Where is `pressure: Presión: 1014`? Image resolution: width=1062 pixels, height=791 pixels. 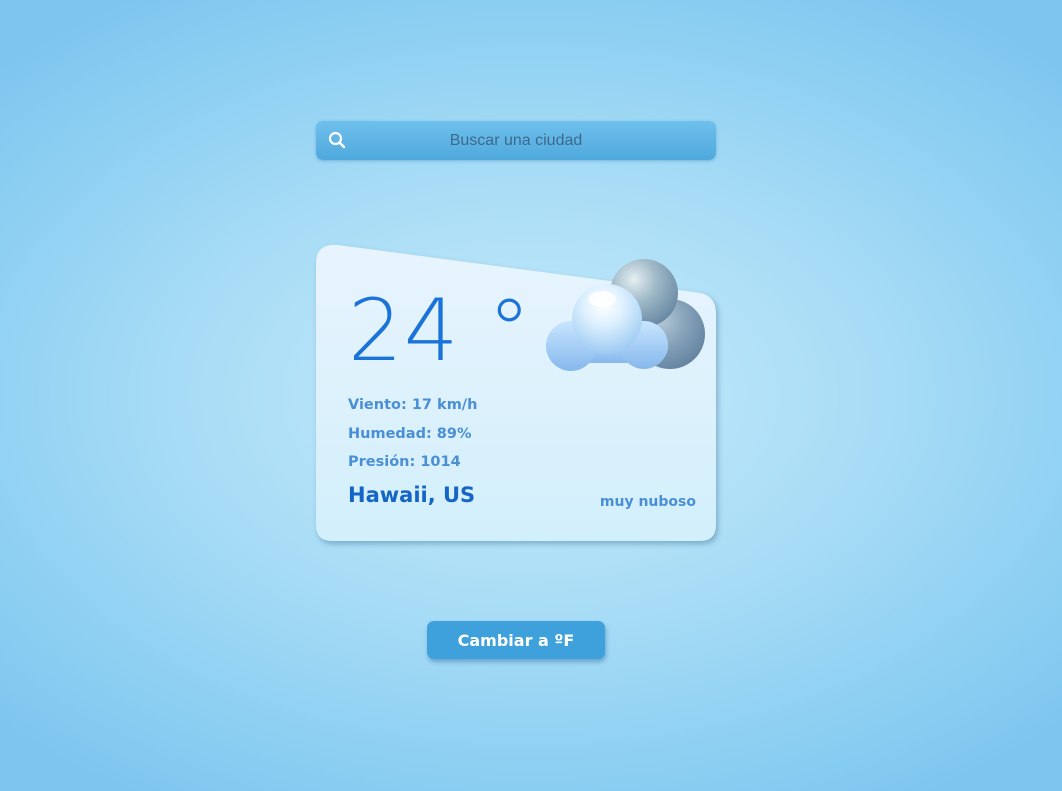 pressure: Presión: 1014 is located at coordinates (404, 462).